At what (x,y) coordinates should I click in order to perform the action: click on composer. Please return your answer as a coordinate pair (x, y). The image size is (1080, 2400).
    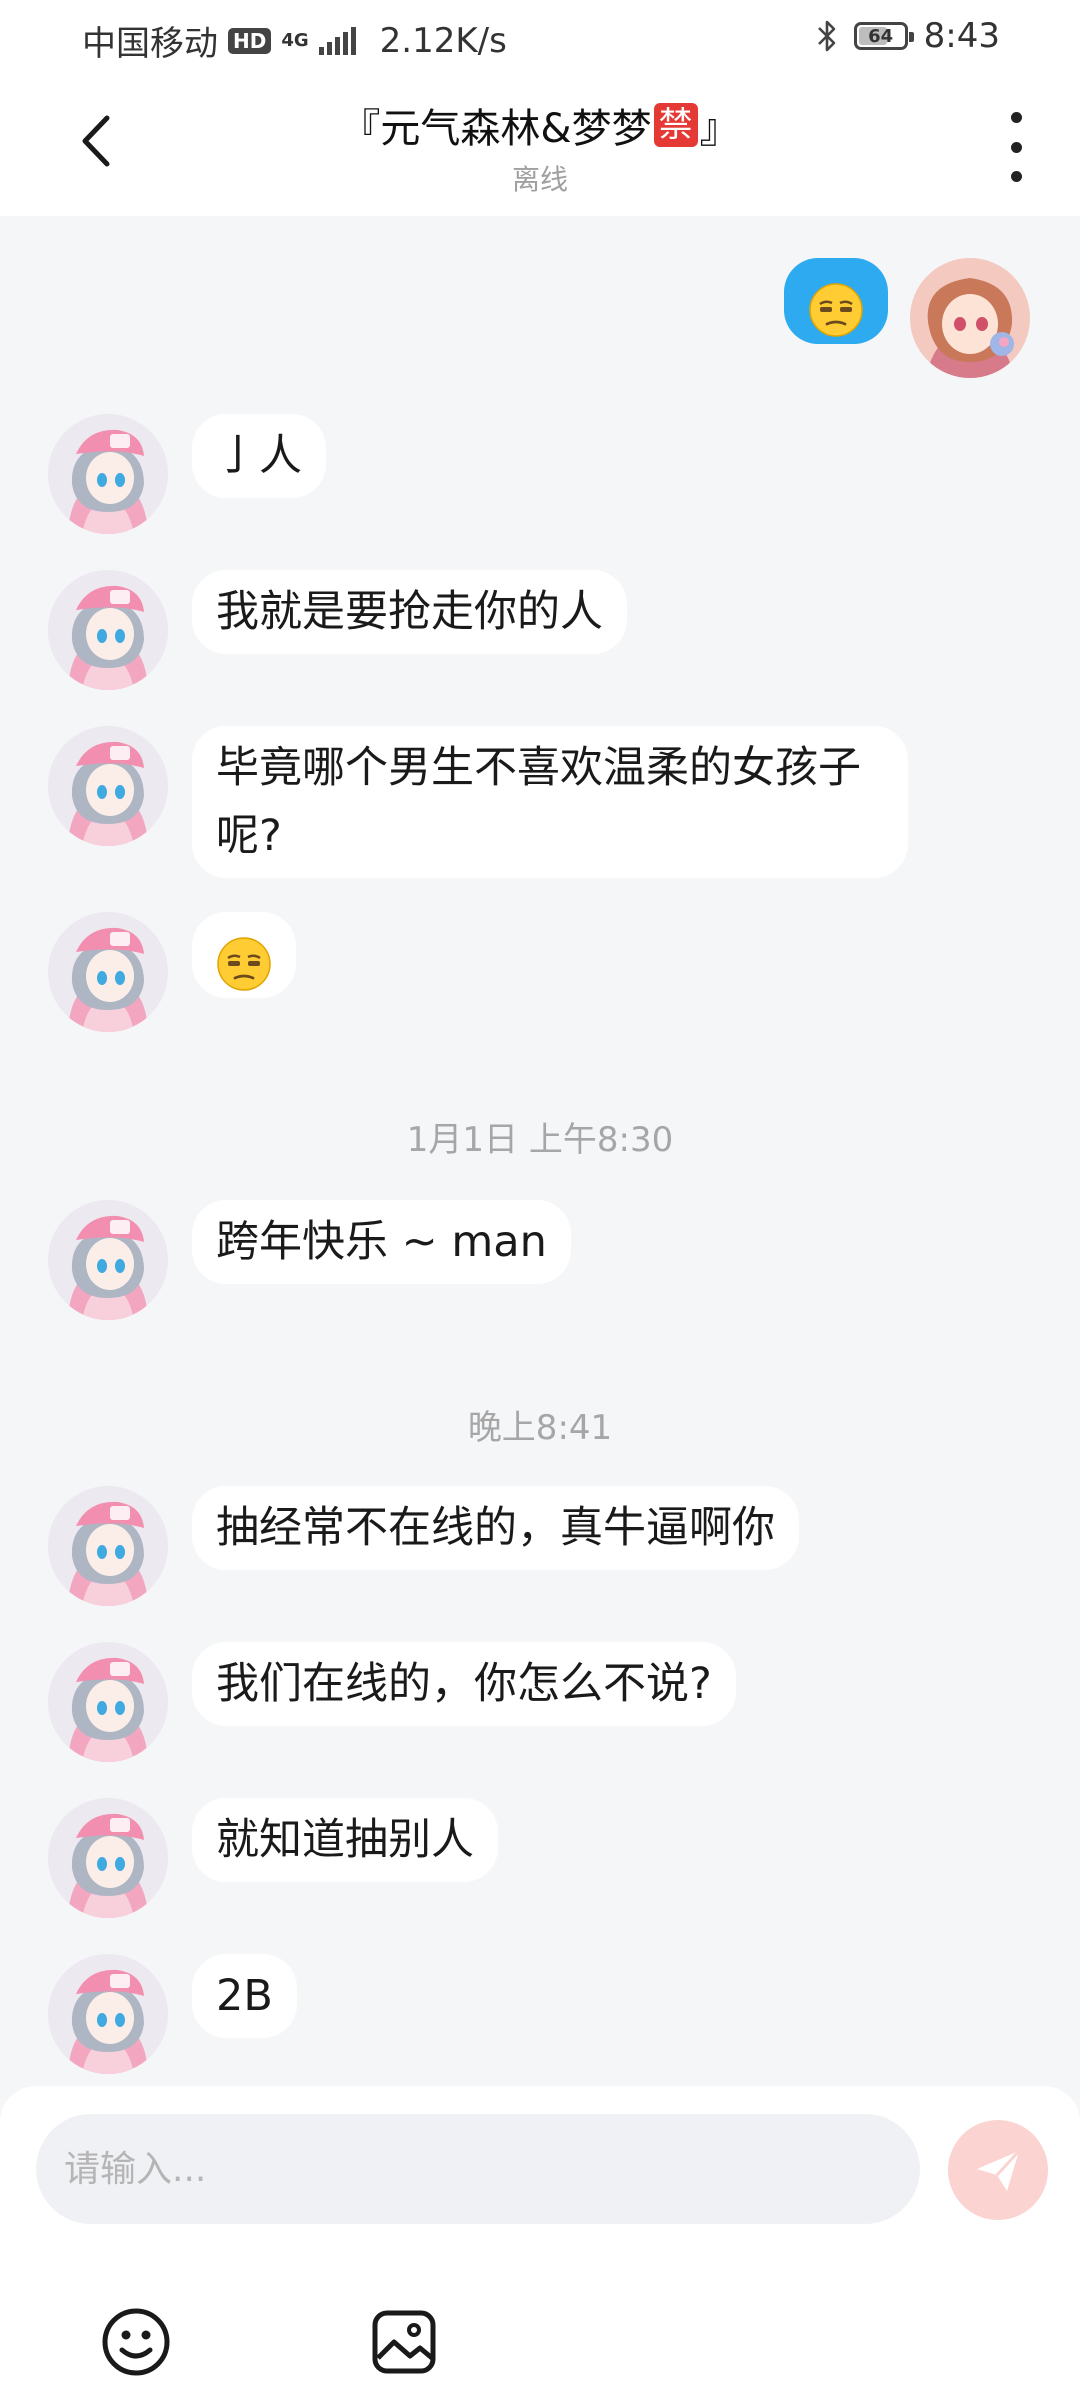
    Looking at the image, I should click on (540, 2243).